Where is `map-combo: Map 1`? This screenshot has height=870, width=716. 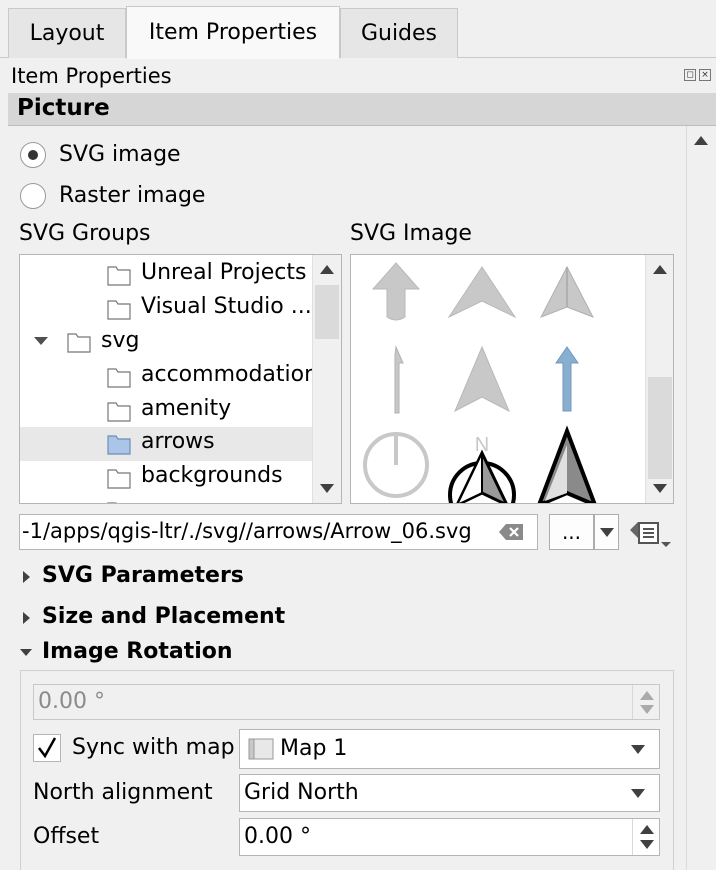
map-combo: Map 1 is located at coordinates (449, 749).